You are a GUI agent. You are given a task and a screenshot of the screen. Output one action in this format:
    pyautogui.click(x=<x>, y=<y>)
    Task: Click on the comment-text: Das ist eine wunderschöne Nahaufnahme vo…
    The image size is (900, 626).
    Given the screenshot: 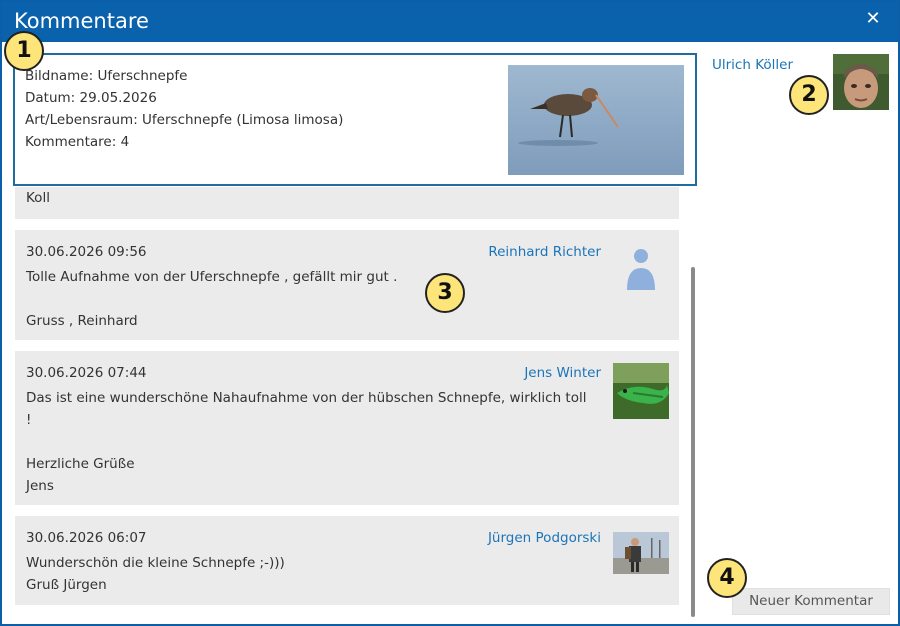 What is the action you would take?
    pyautogui.click(x=306, y=442)
    